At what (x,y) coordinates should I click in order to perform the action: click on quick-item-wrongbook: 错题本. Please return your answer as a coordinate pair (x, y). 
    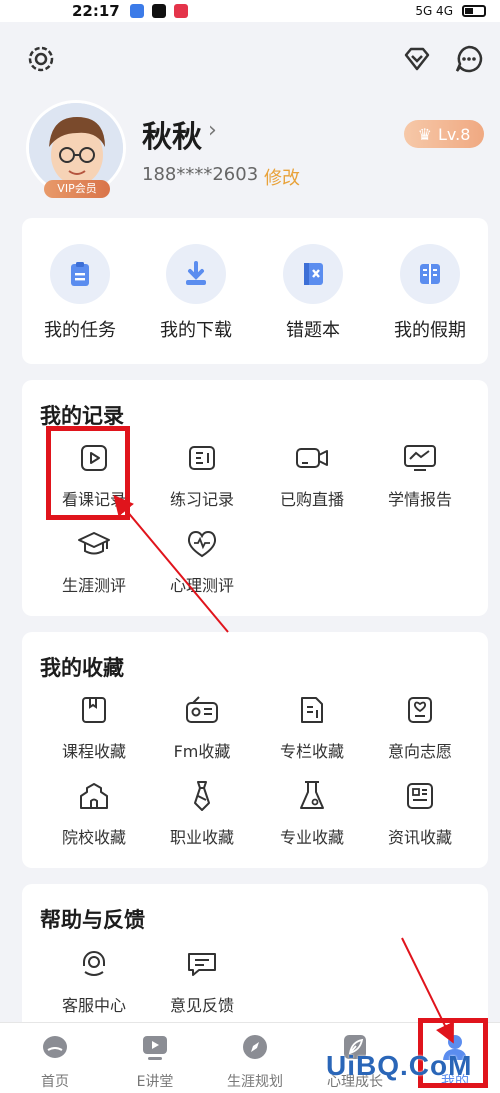
    Looking at the image, I should click on (313, 293).